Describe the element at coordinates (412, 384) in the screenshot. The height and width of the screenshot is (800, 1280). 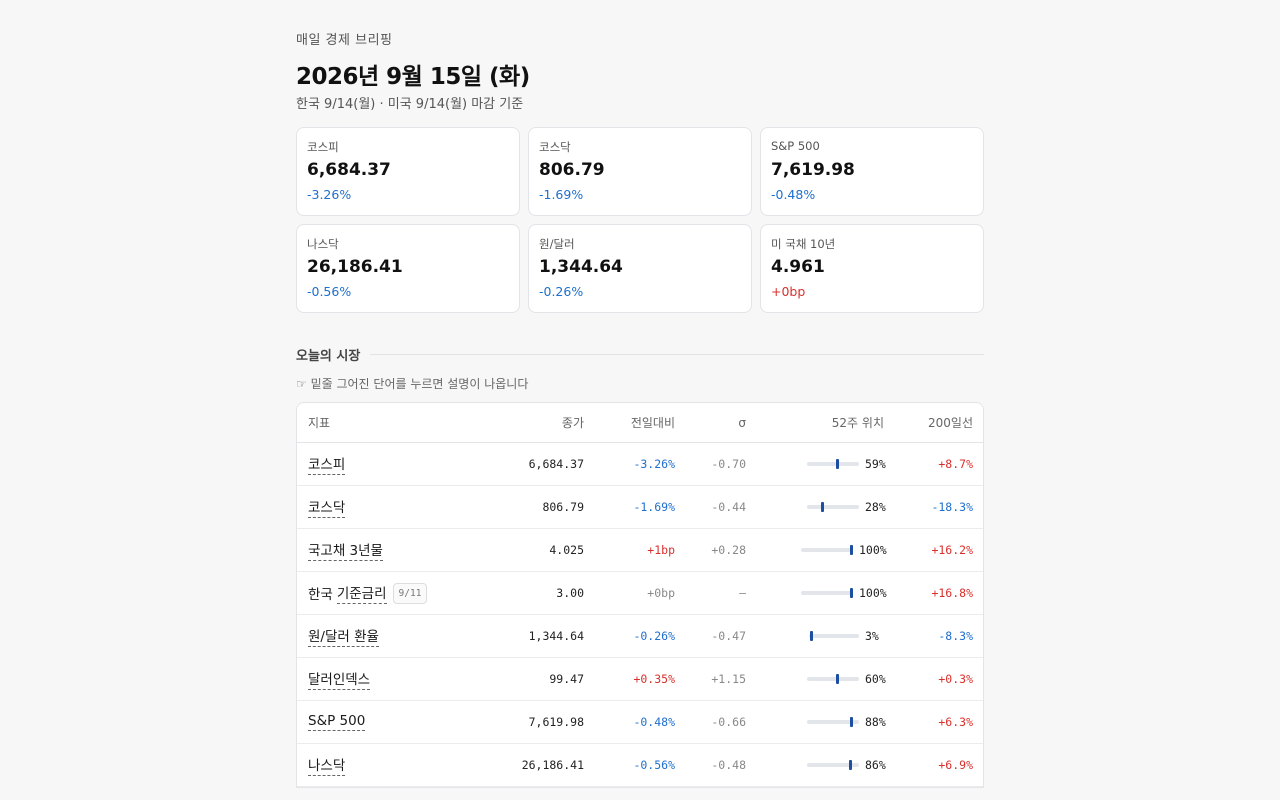
I see `glossary-hint: ☞ 밑줄 그어진 단어를 누르면 설명이 나옵니다` at that location.